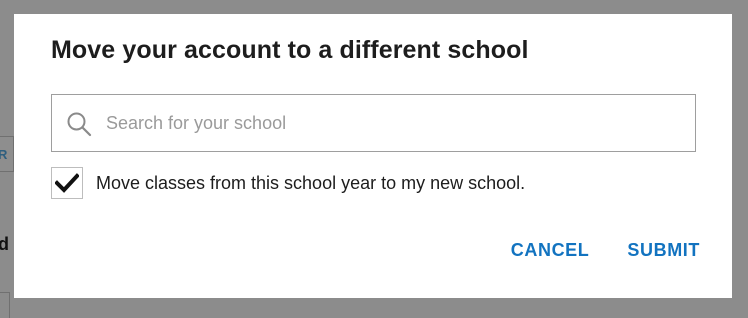 The image size is (748, 318). I want to click on dialog-actions: CANCEL SUBMIT, so click(605, 250).